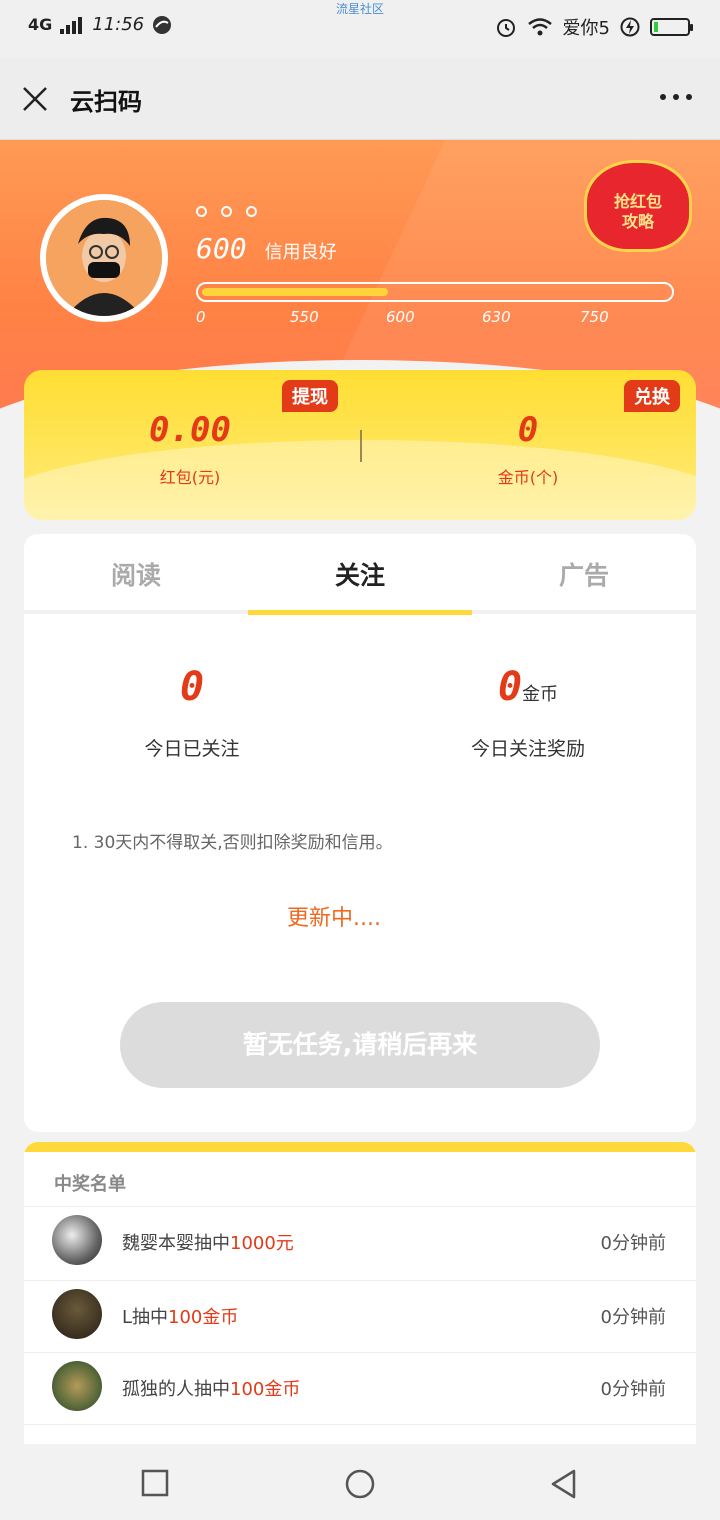 This screenshot has width=720, height=1520. What do you see at coordinates (192, 687) in the screenshot?
I see `followed-today-value: 0` at bounding box center [192, 687].